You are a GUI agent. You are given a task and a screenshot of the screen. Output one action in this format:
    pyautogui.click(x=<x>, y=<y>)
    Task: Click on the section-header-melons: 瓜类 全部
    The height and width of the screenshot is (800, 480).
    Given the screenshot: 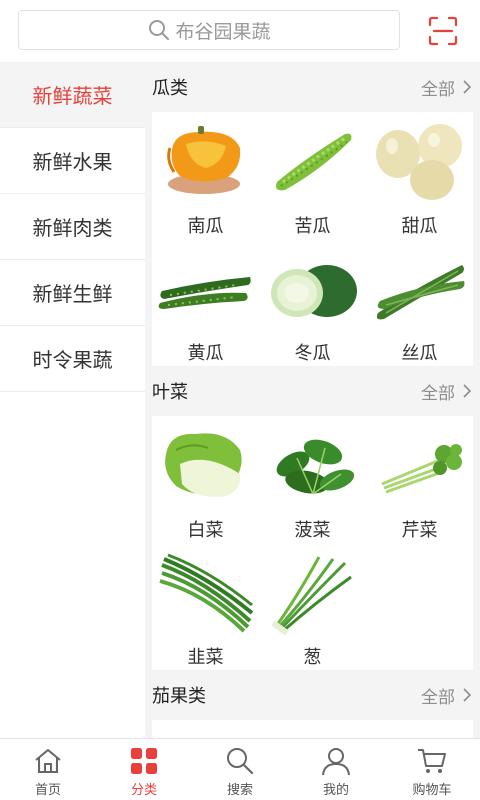 What is the action you would take?
    pyautogui.click(x=312, y=87)
    